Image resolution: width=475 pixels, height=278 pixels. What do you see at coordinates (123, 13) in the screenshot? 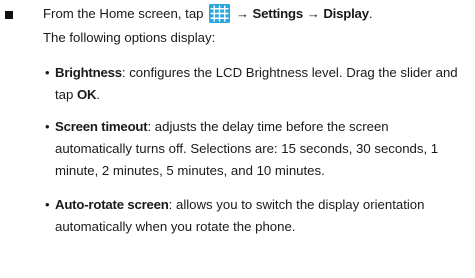
I see `step-pre-text: From the Home screen, tap` at bounding box center [123, 13].